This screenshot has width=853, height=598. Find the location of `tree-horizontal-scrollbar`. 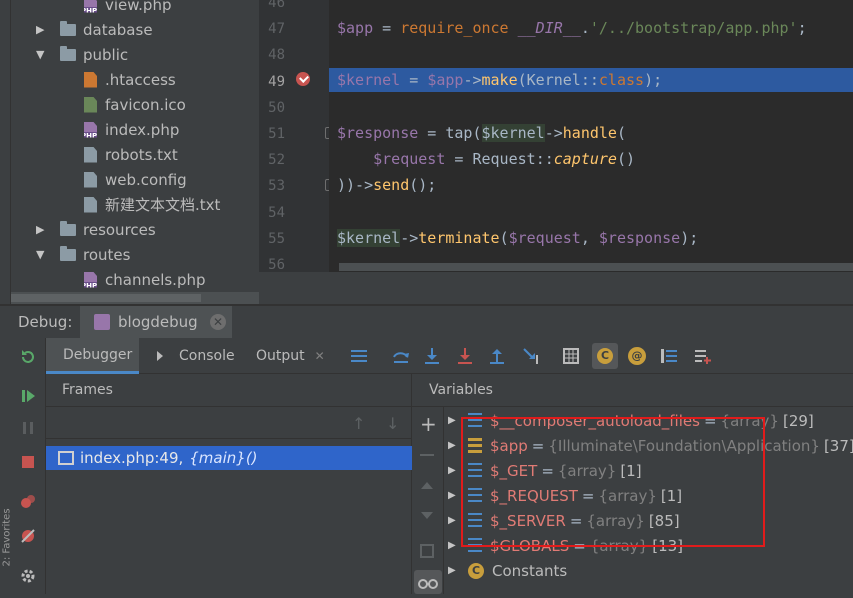

tree-horizontal-scrollbar is located at coordinates (135, 298).